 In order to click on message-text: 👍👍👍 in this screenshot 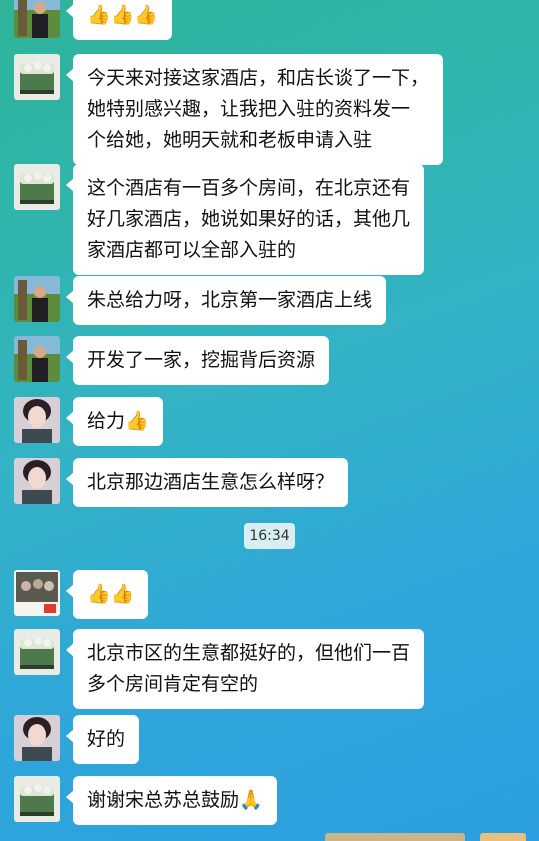, I will do `click(122, 15)`.